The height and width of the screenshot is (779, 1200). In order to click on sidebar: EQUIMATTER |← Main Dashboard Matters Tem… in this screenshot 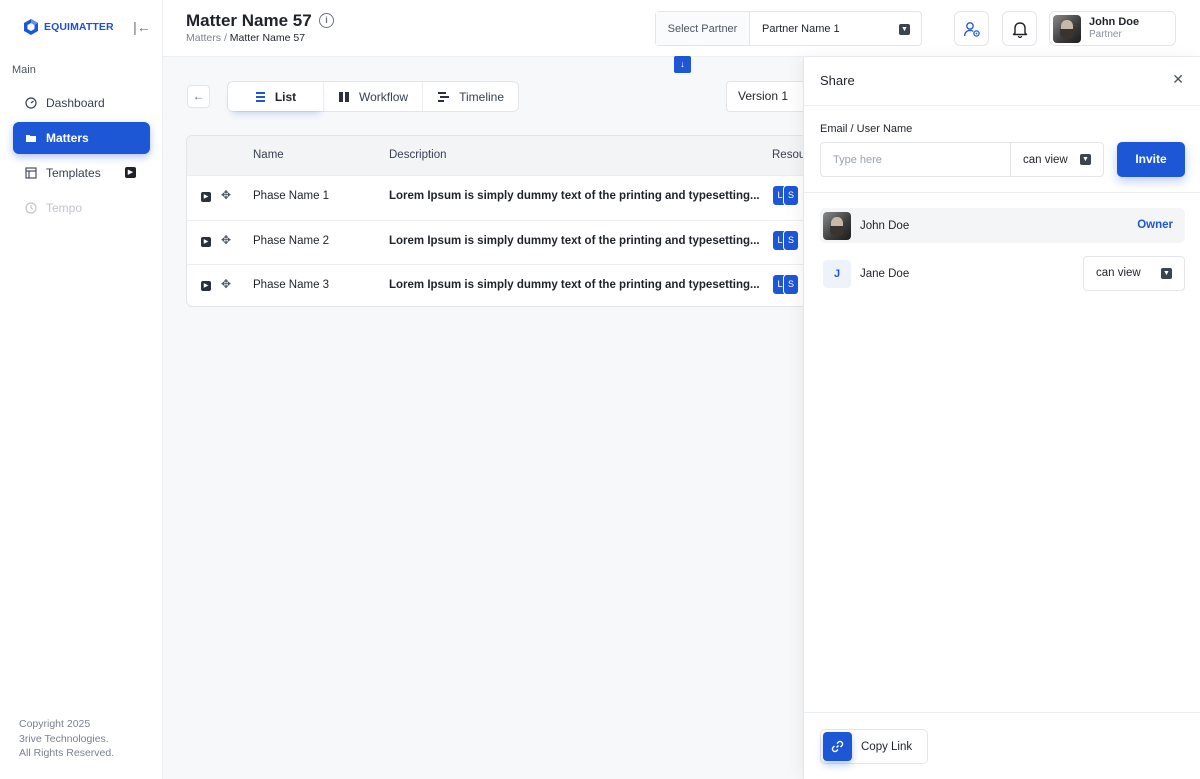, I will do `click(81, 389)`.